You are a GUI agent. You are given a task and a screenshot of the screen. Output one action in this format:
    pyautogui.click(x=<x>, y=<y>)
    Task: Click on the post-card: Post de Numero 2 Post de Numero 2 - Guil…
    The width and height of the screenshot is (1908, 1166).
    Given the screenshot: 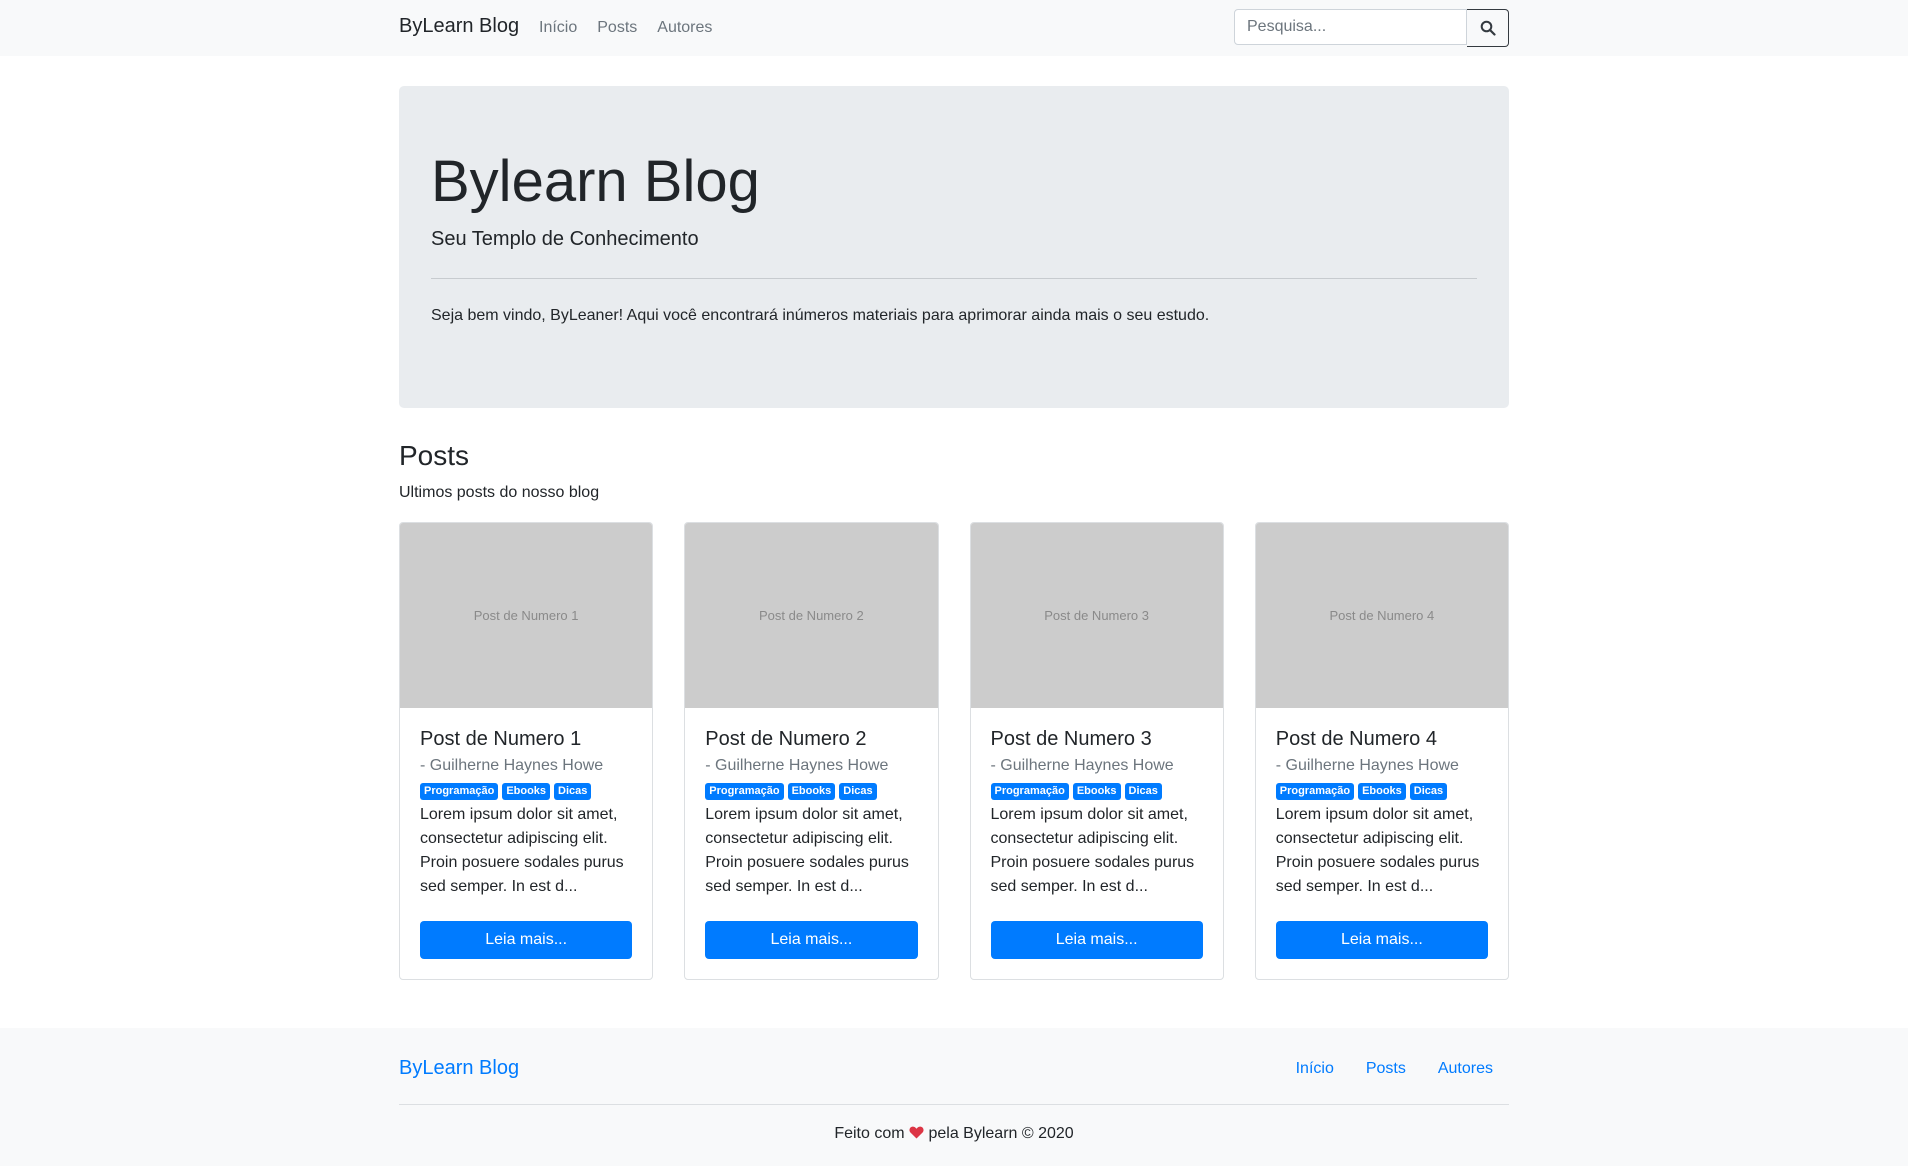 What is the action you would take?
    pyautogui.click(x=811, y=751)
    